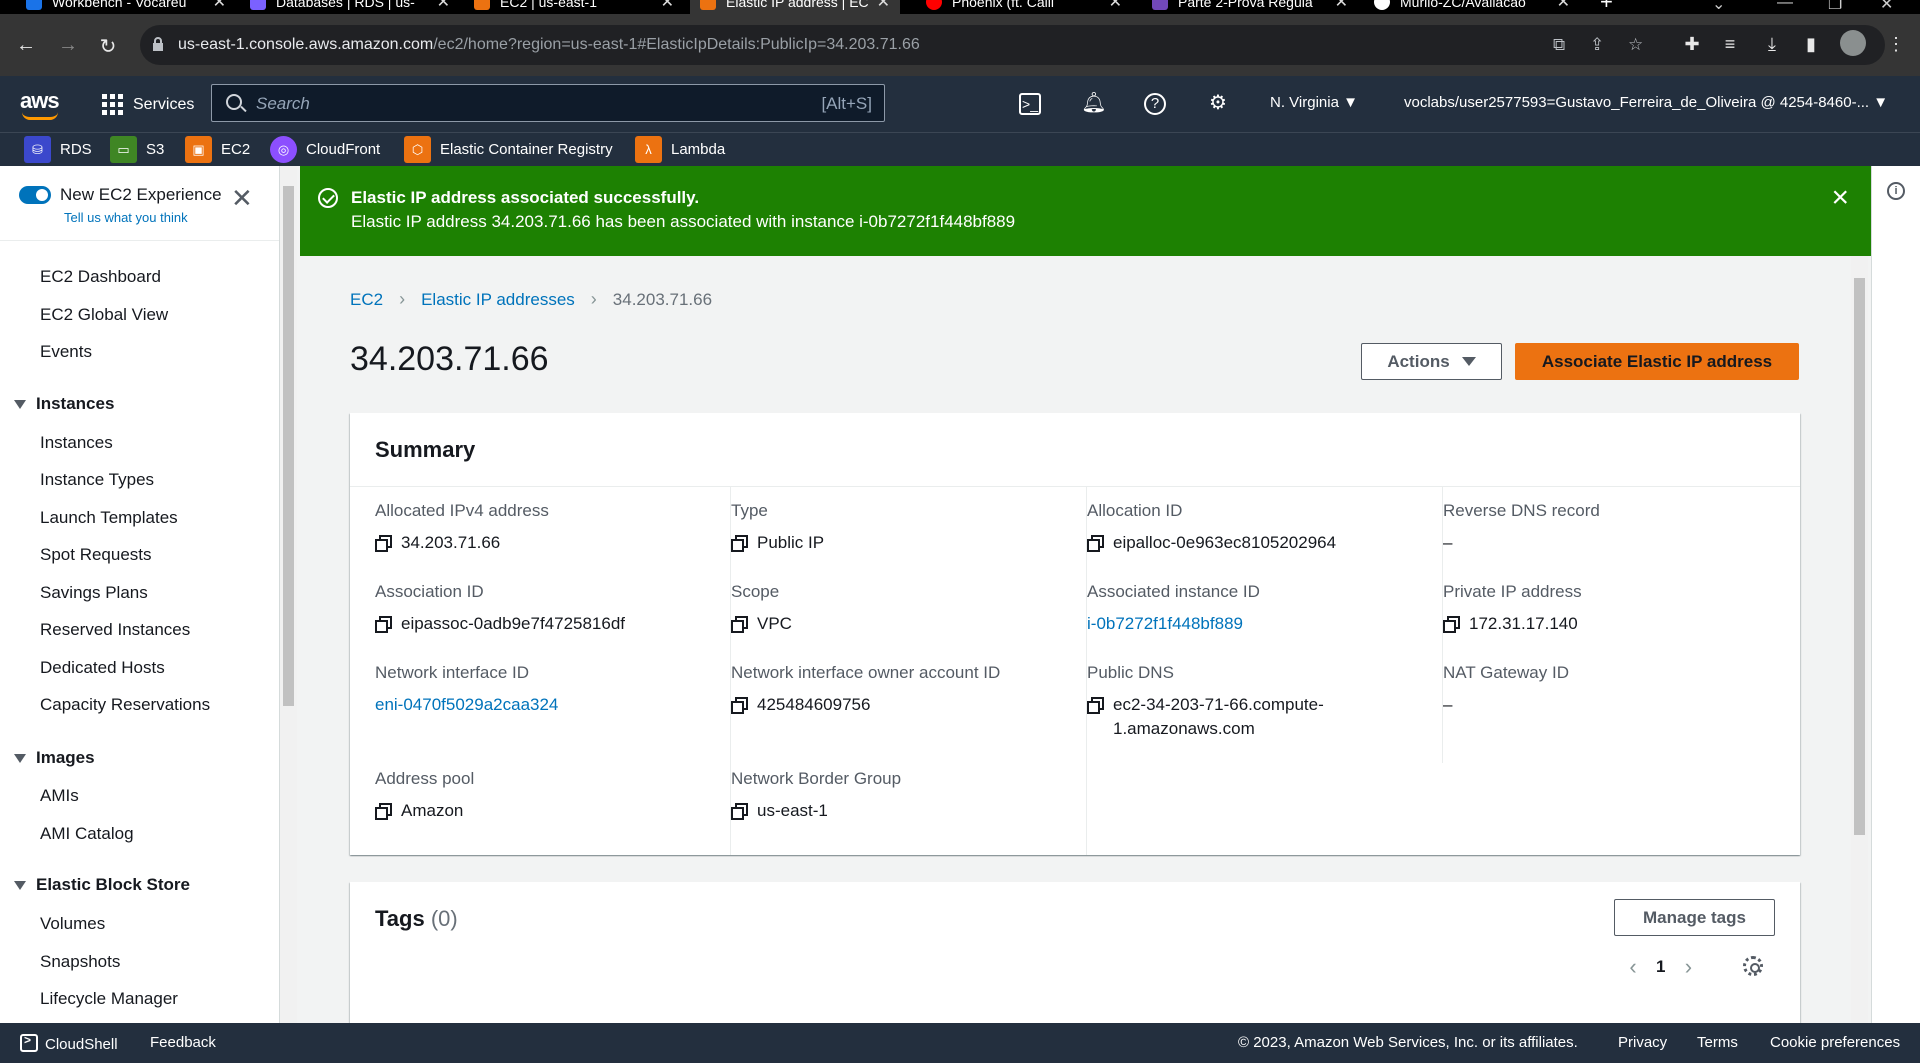  I want to click on settings-gear-icon: ⚙, so click(1218, 103).